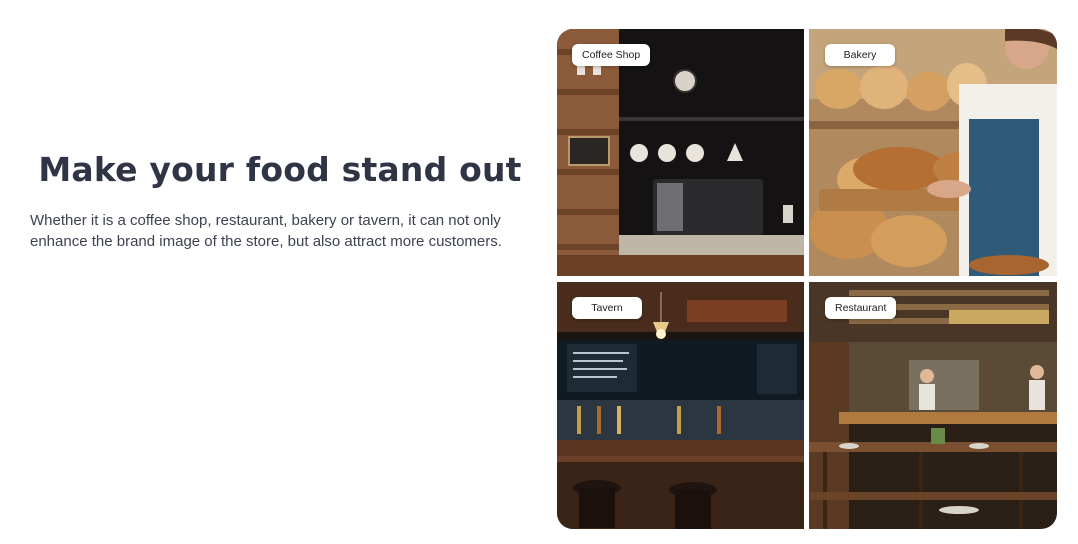 The height and width of the screenshot is (544, 1078). Describe the element at coordinates (860, 55) in the screenshot. I see `tile-label-bakery: Bakery` at that location.